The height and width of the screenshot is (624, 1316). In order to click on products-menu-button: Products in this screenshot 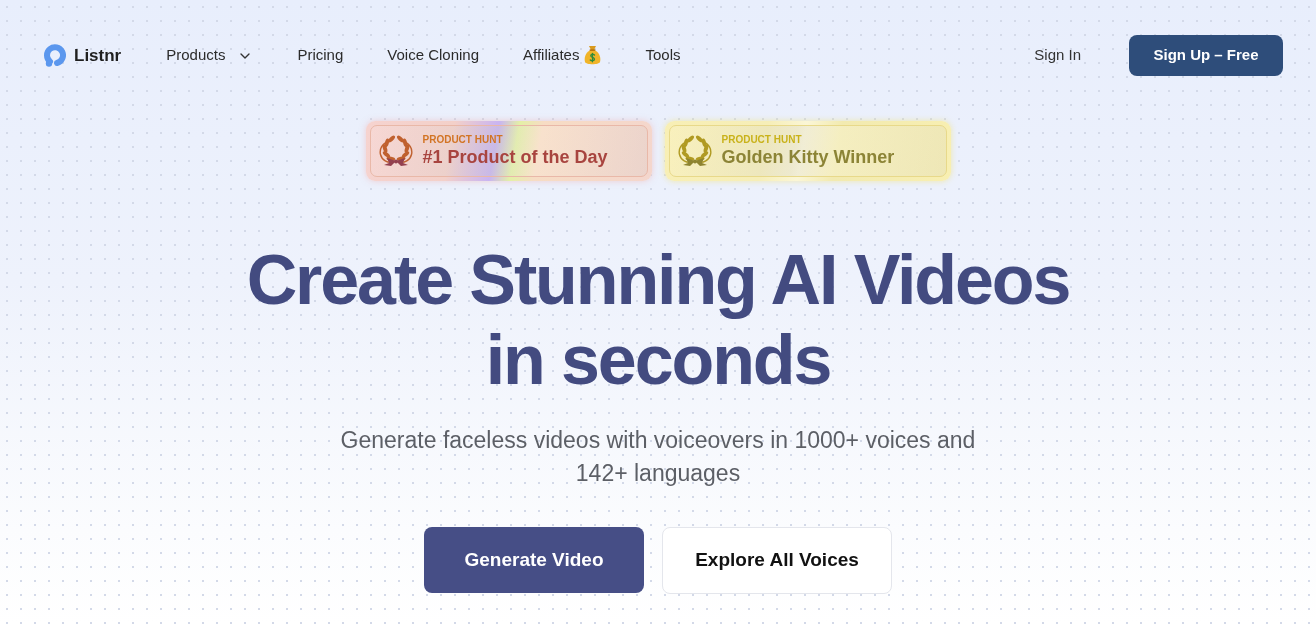, I will do `click(210, 55)`.